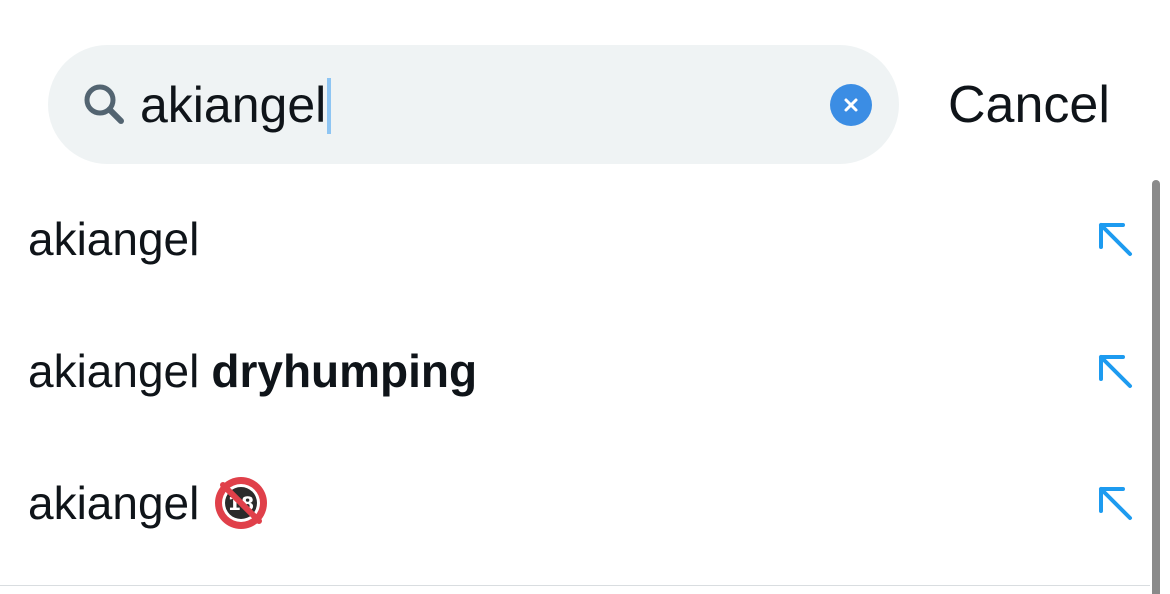  I want to click on suggestion-completion: dryhumping, so click(344, 371).